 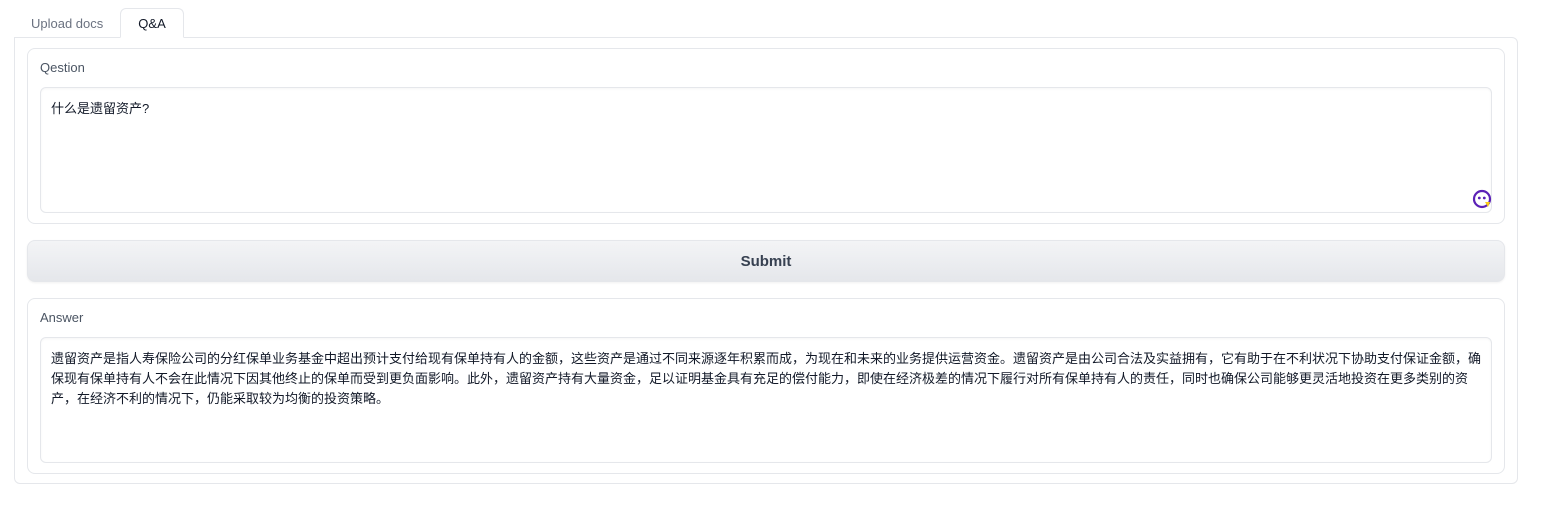 I want to click on grammar-assistant-icon, so click(x=1482, y=199).